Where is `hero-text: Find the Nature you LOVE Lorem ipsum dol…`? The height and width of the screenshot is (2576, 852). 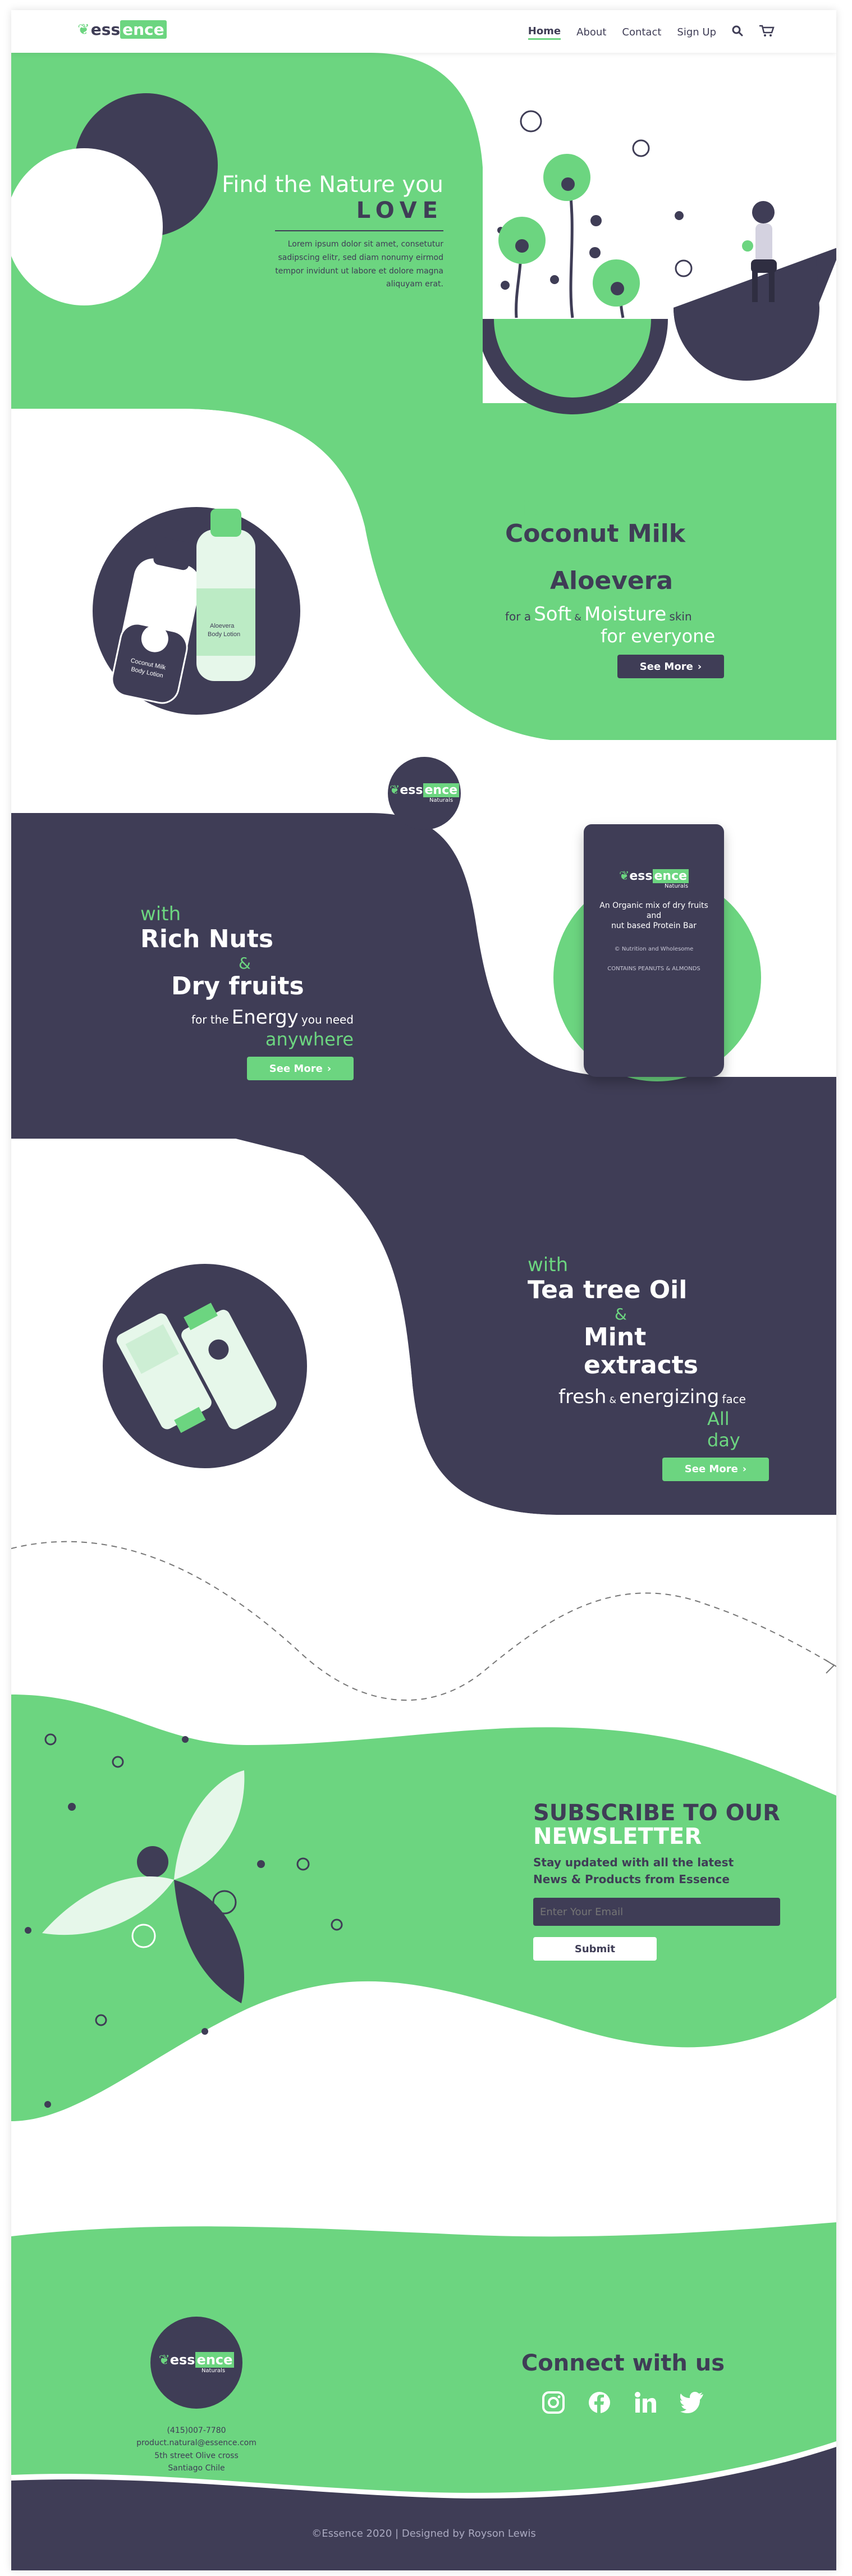 hero-text: Find the Nature you LOVE Lorem ipsum dol… is located at coordinates (317, 231).